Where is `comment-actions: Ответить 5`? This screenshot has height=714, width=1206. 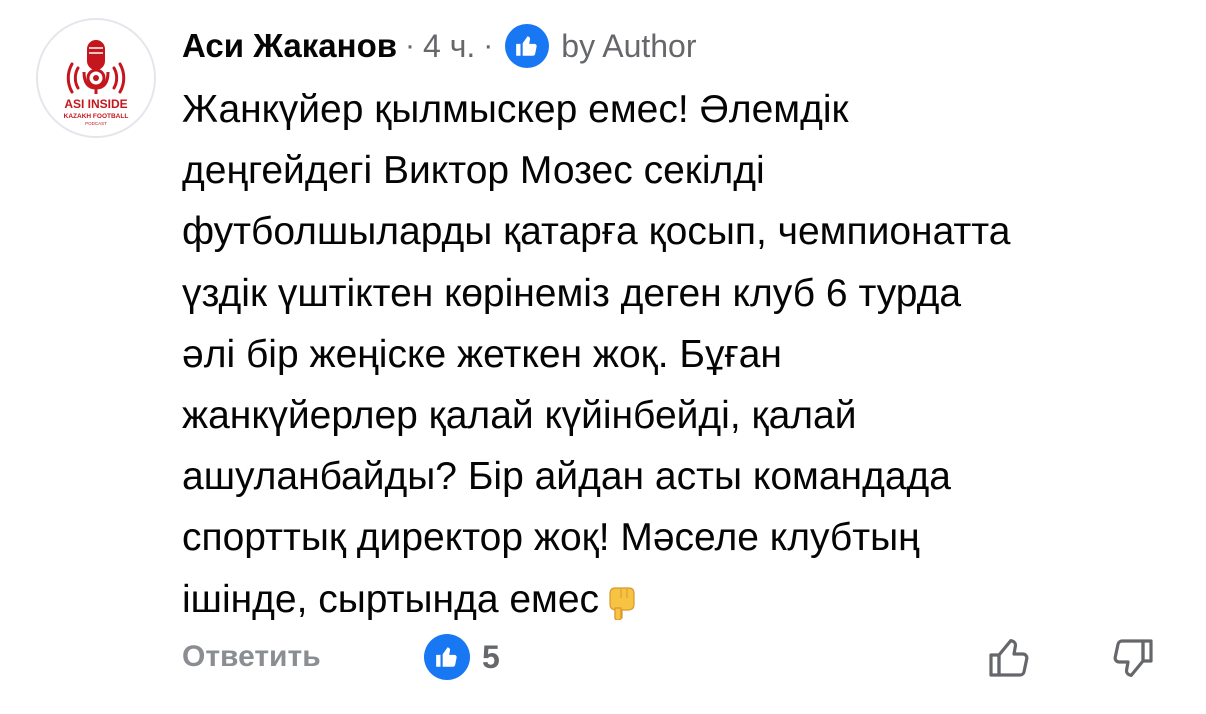
comment-actions: Ответить 5 is located at coordinates (677, 657).